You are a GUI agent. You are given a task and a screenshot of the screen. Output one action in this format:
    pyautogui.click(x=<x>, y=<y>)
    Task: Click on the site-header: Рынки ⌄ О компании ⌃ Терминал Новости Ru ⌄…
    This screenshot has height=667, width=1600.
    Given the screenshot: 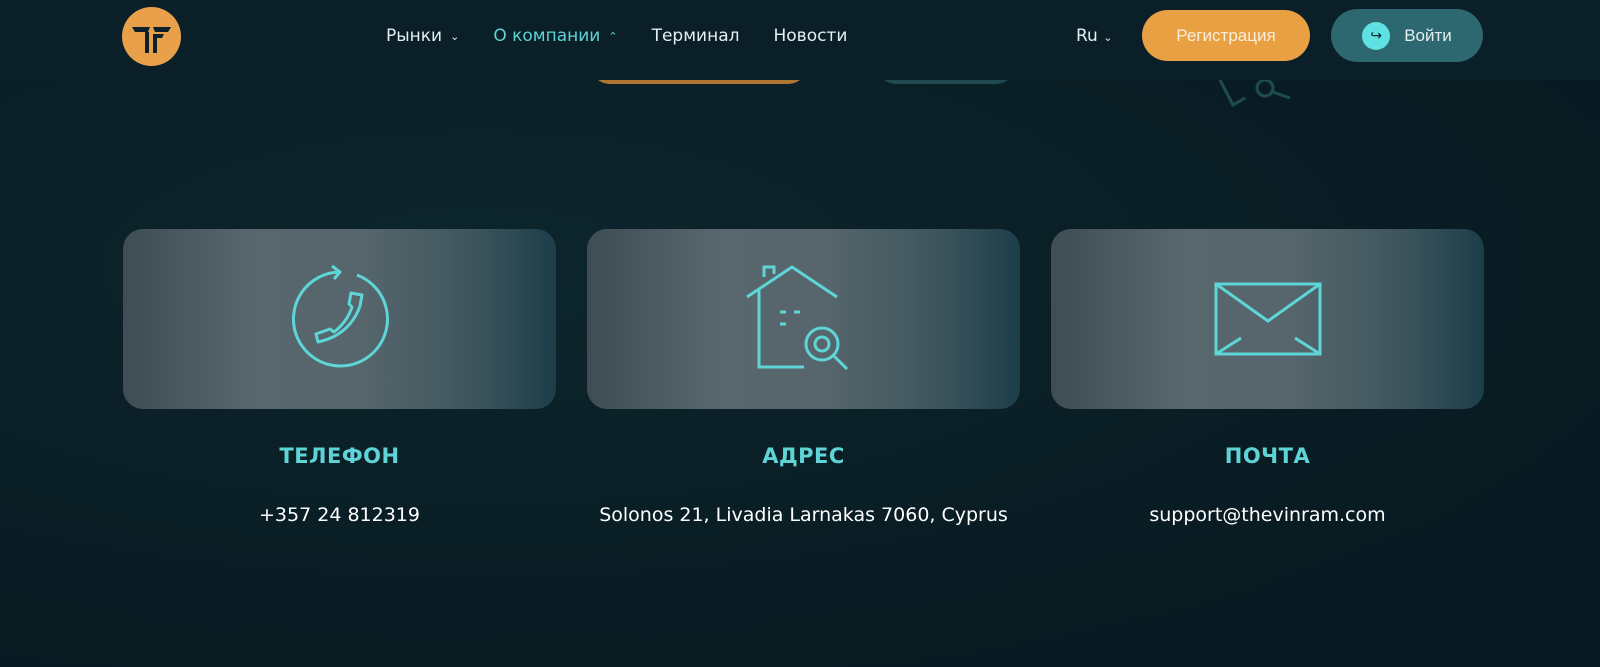 What is the action you would take?
    pyautogui.click(x=800, y=40)
    